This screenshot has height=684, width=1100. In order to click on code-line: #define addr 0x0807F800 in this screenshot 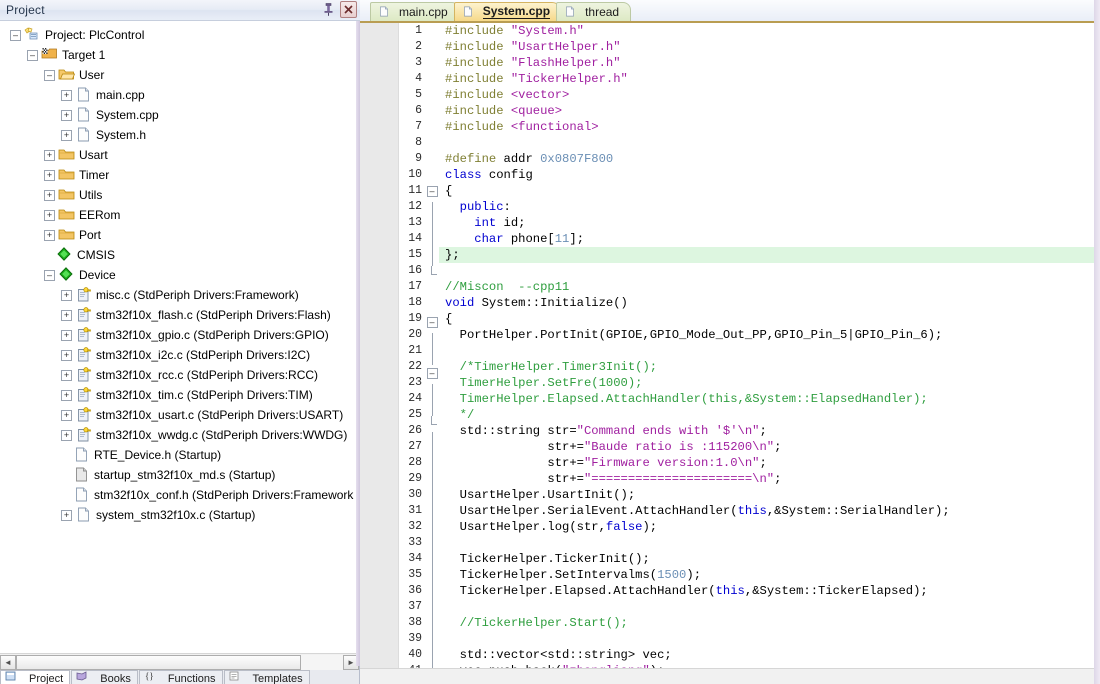, I will do `click(769, 159)`.